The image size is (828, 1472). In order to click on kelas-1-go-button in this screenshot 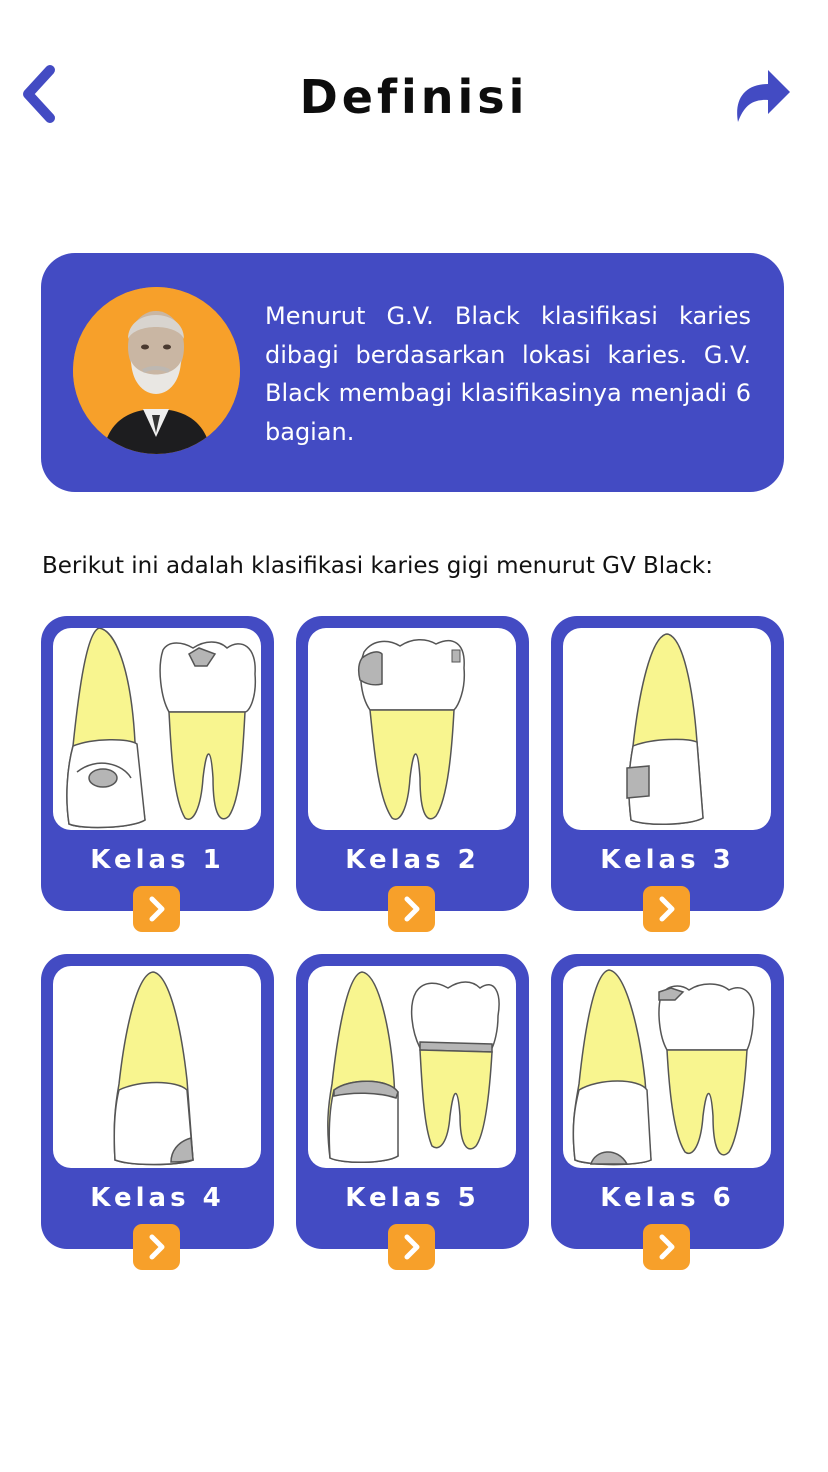, I will do `click(156, 909)`.